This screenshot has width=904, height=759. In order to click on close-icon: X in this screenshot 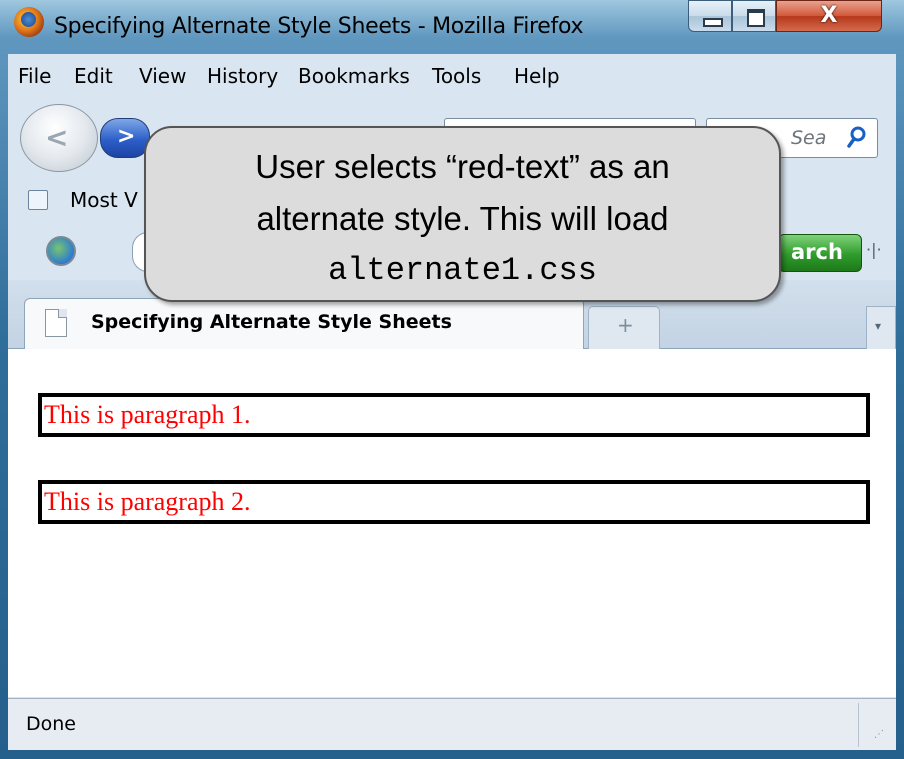, I will do `click(829, 15)`.